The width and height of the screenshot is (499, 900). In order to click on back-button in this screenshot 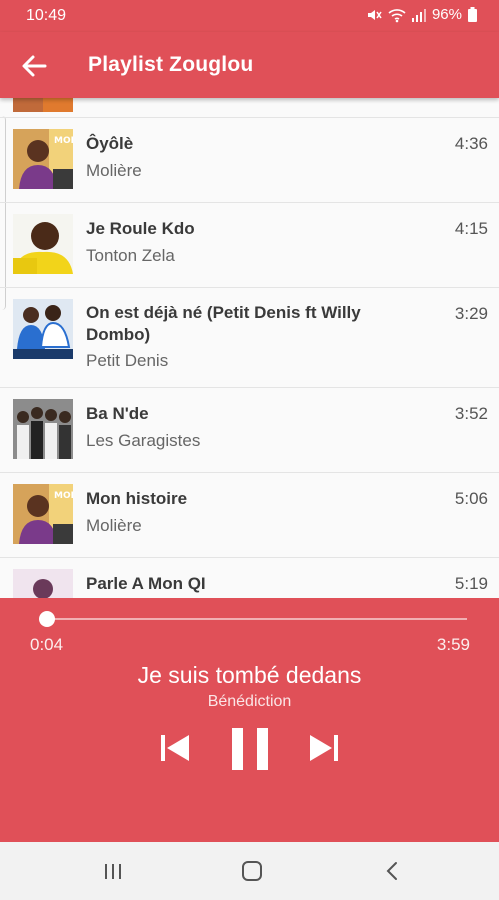, I will do `click(34, 66)`.